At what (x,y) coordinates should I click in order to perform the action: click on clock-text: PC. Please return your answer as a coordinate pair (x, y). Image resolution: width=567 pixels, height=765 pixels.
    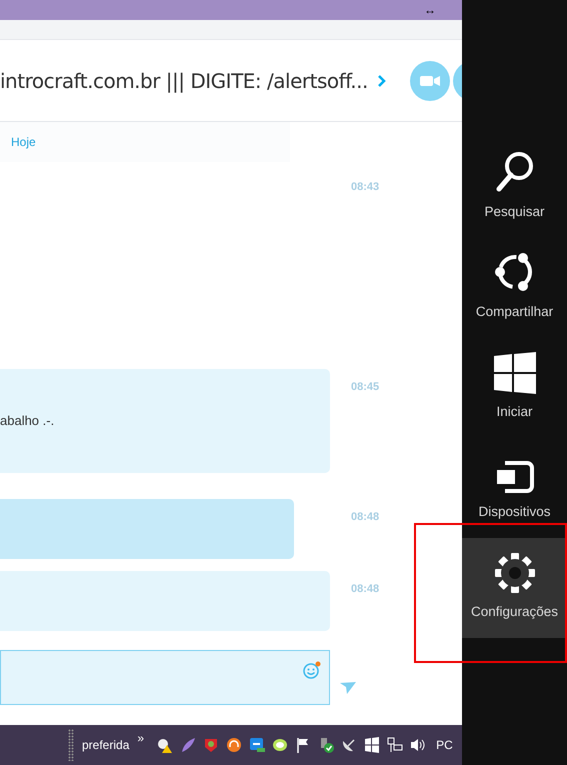
    Looking at the image, I should click on (444, 745).